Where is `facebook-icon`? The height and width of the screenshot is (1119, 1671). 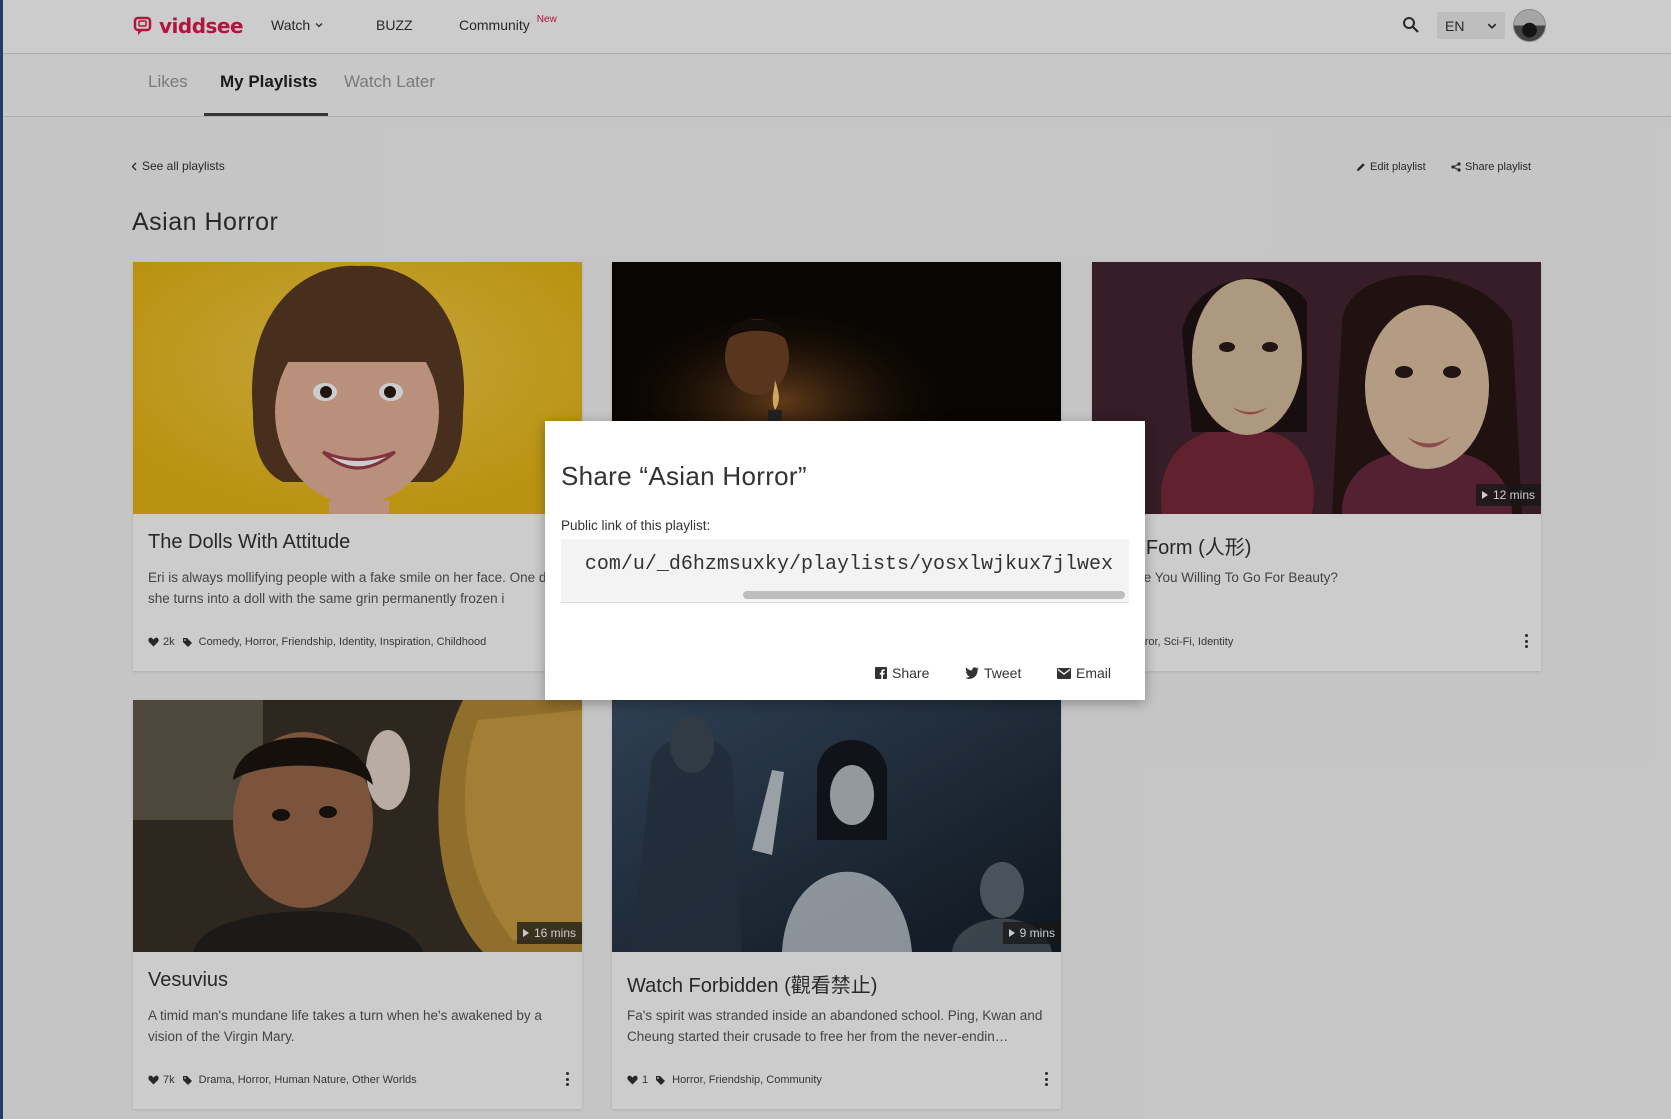
facebook-icon is located at coordinates (881, 673).